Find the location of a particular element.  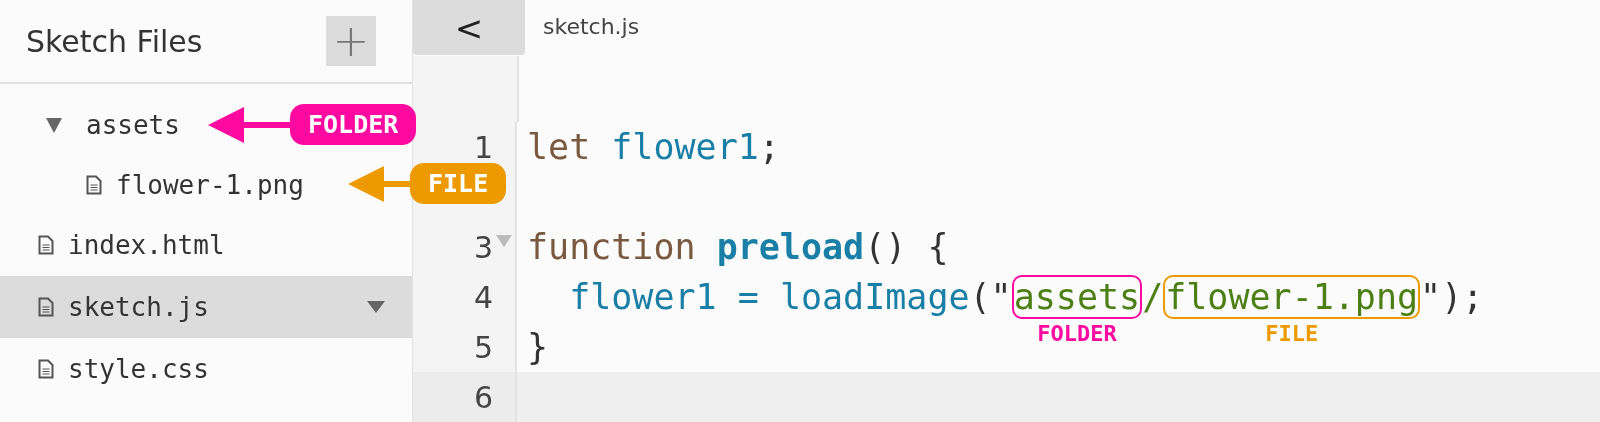

file-tree-item: flower-1.png is located at coordinates (195, 185).